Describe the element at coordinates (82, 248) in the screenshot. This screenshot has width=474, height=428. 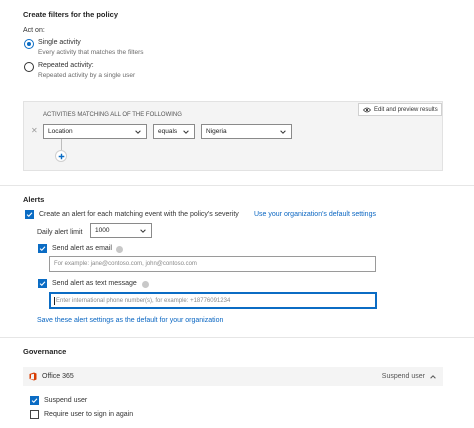
I see `email-alert-label: Send alert as email` at that location.